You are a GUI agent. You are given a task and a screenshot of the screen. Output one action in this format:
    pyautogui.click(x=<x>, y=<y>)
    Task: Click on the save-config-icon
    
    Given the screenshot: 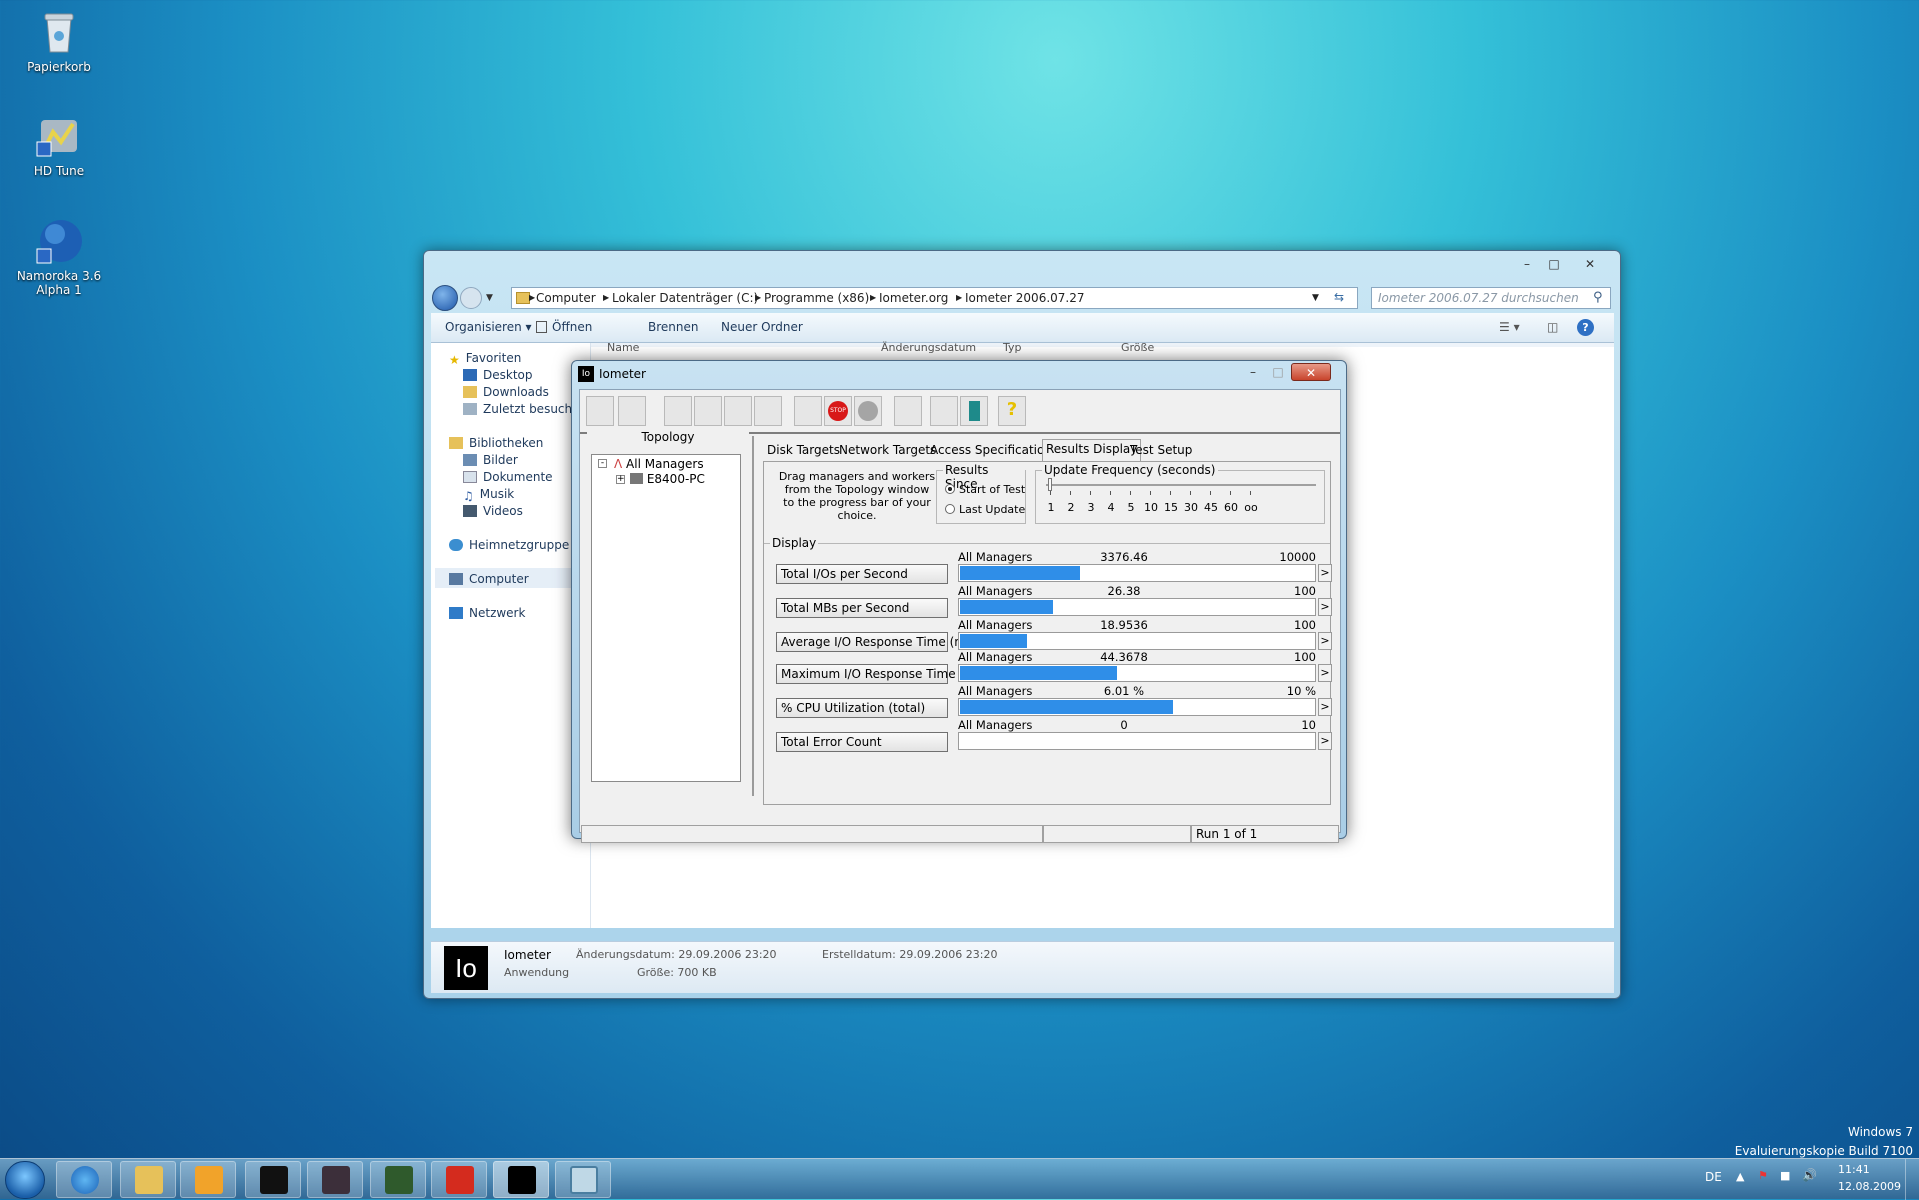 What is the action you would take?
    pyautogui.click(x=632, y=411)
    